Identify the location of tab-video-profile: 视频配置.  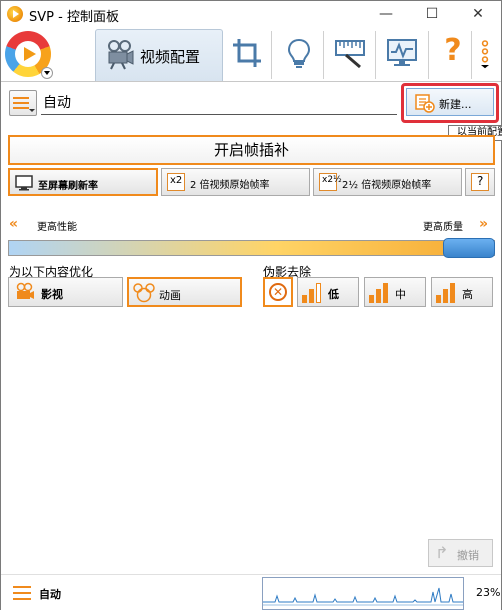
(159, 55).